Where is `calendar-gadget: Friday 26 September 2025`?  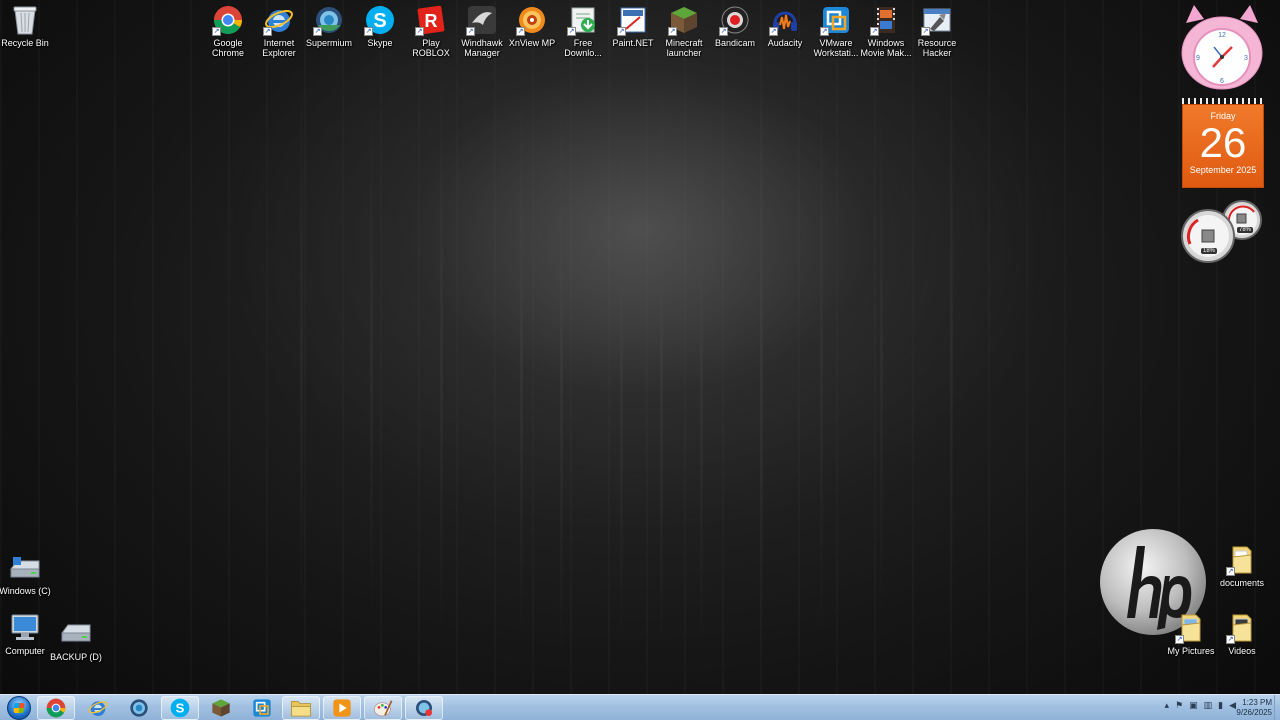
calendar-gadget: Friday 26 September 2025 is located at coordinates (1223, 143).